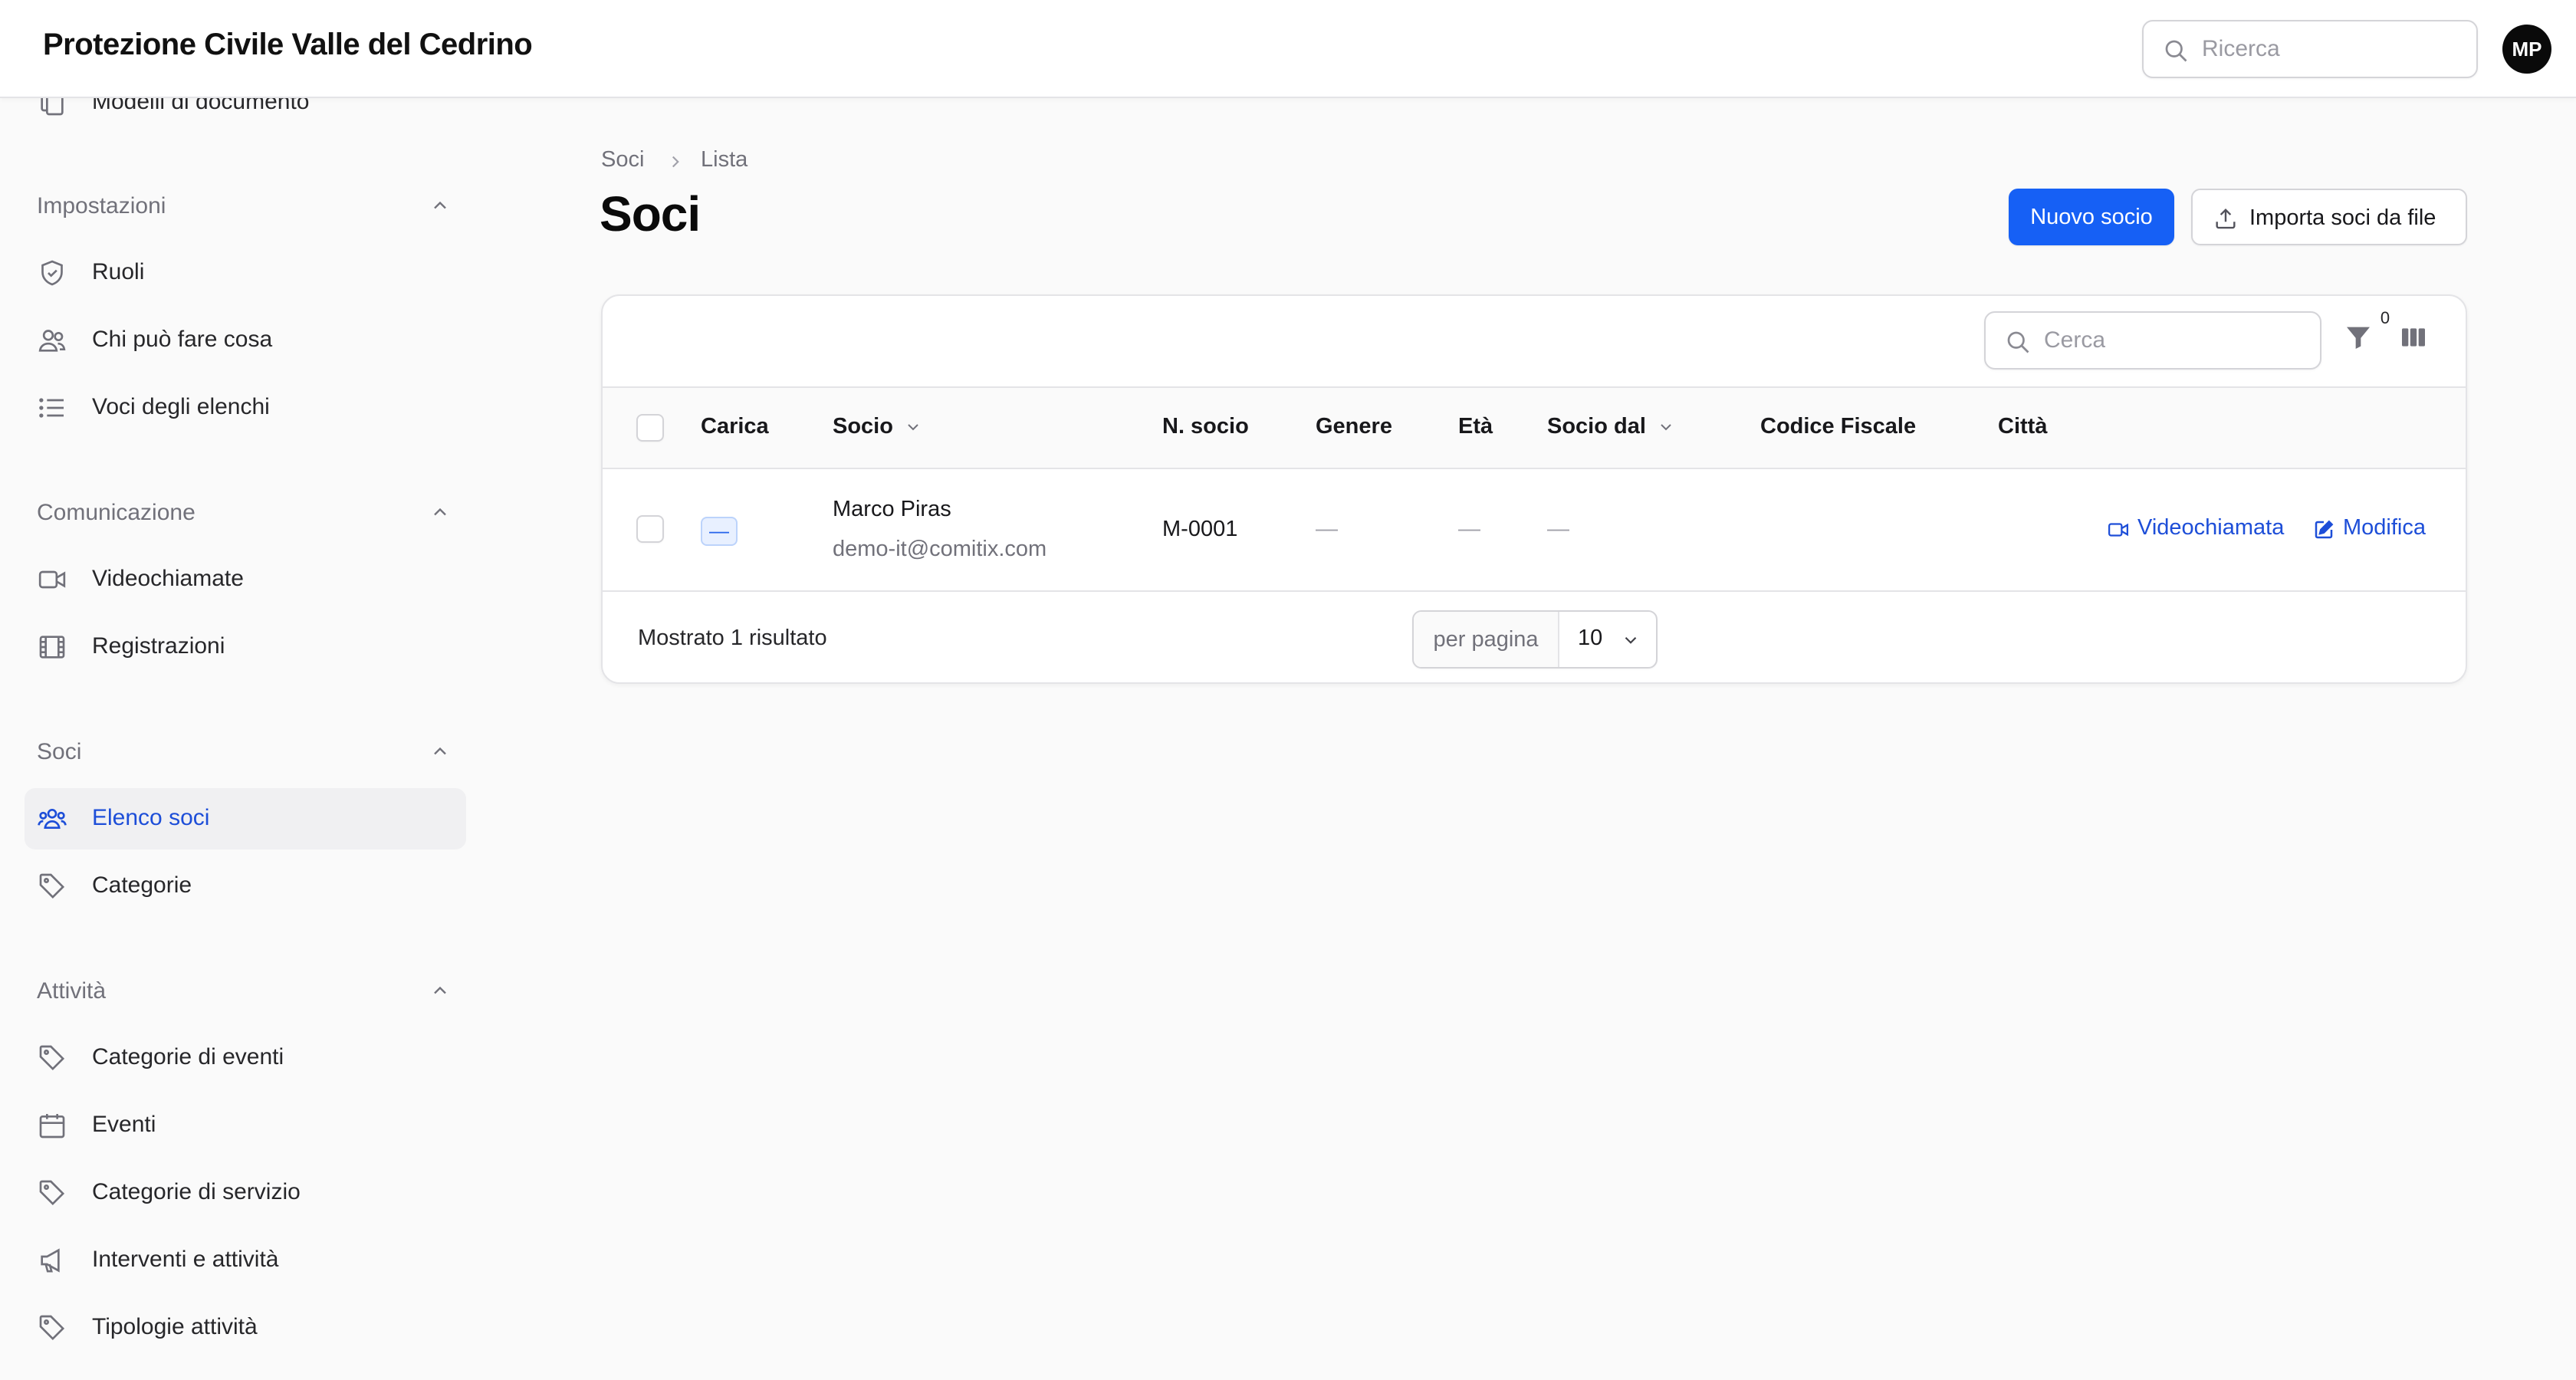 The height and width of the screenshot is (1380, 2576). Describe the element at coordinates (1205, 427) in the screenshot. I see `column-numero-socio: N. socio` at that location.